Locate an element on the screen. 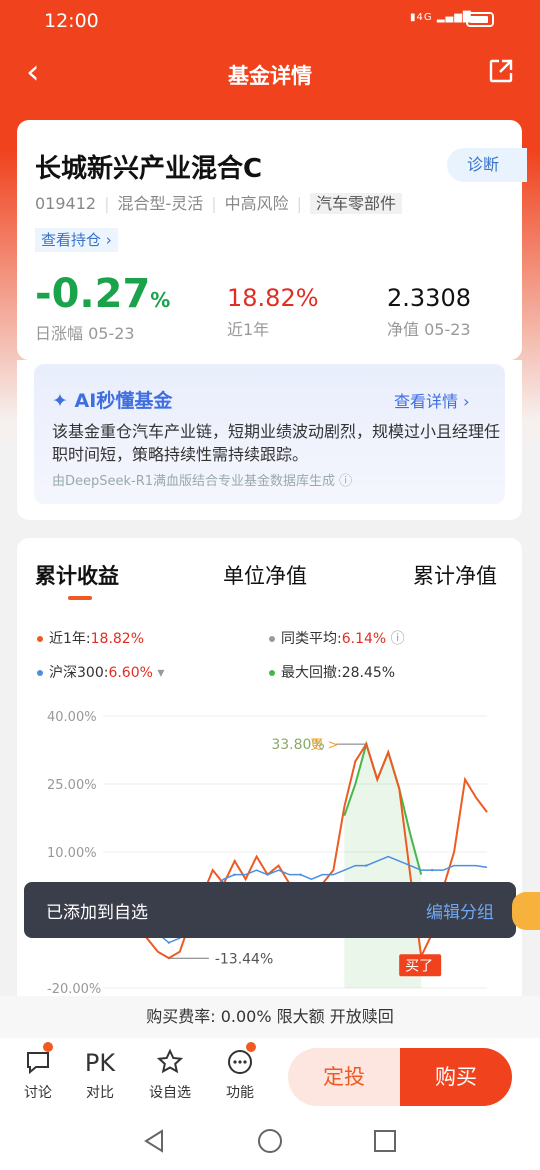 The height and width of the screenshot is (1170, 540). edit-group-link: 编辑分组 is located at coordinates (460, 910).